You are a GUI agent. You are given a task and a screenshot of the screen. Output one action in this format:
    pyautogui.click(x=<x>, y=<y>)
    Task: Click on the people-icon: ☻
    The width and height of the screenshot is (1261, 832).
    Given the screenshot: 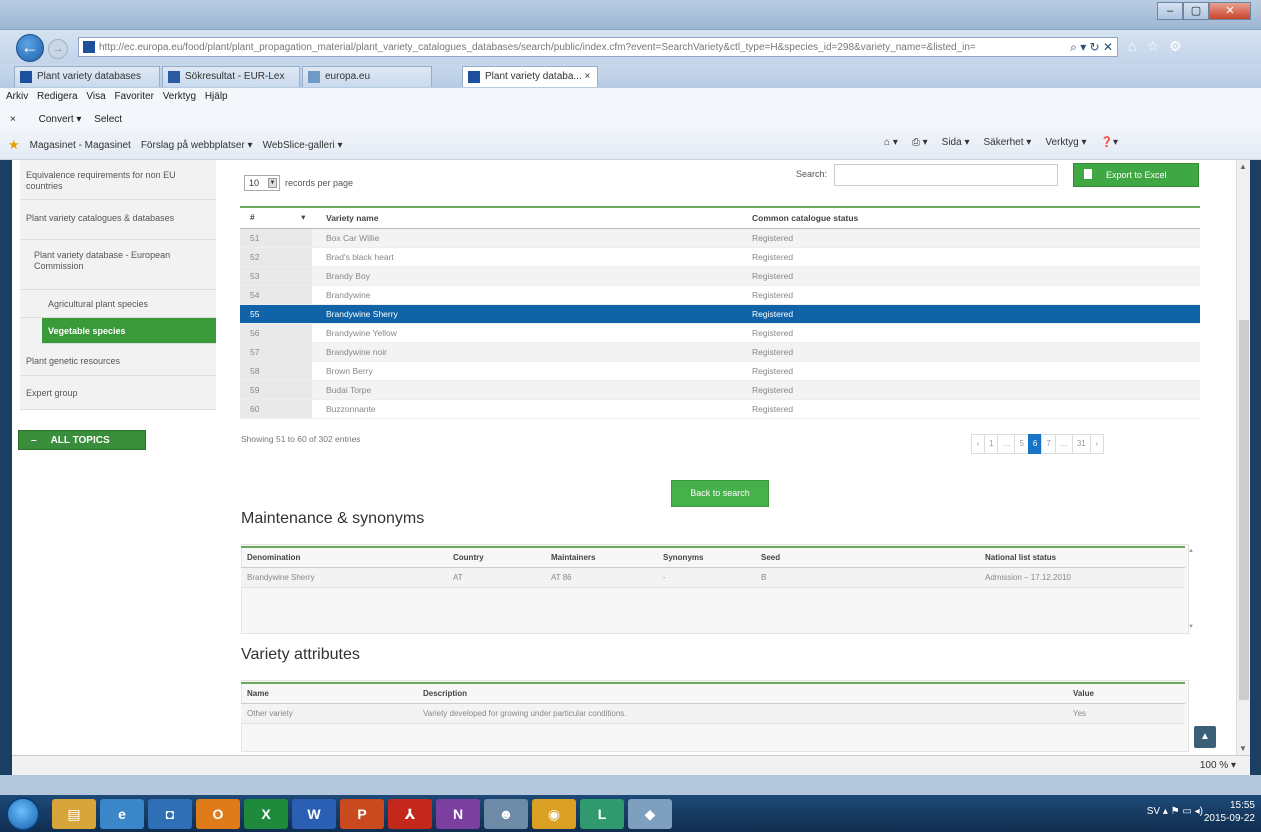 What is the action you would take?
    pyautogui.click(x=506, y=814)
    